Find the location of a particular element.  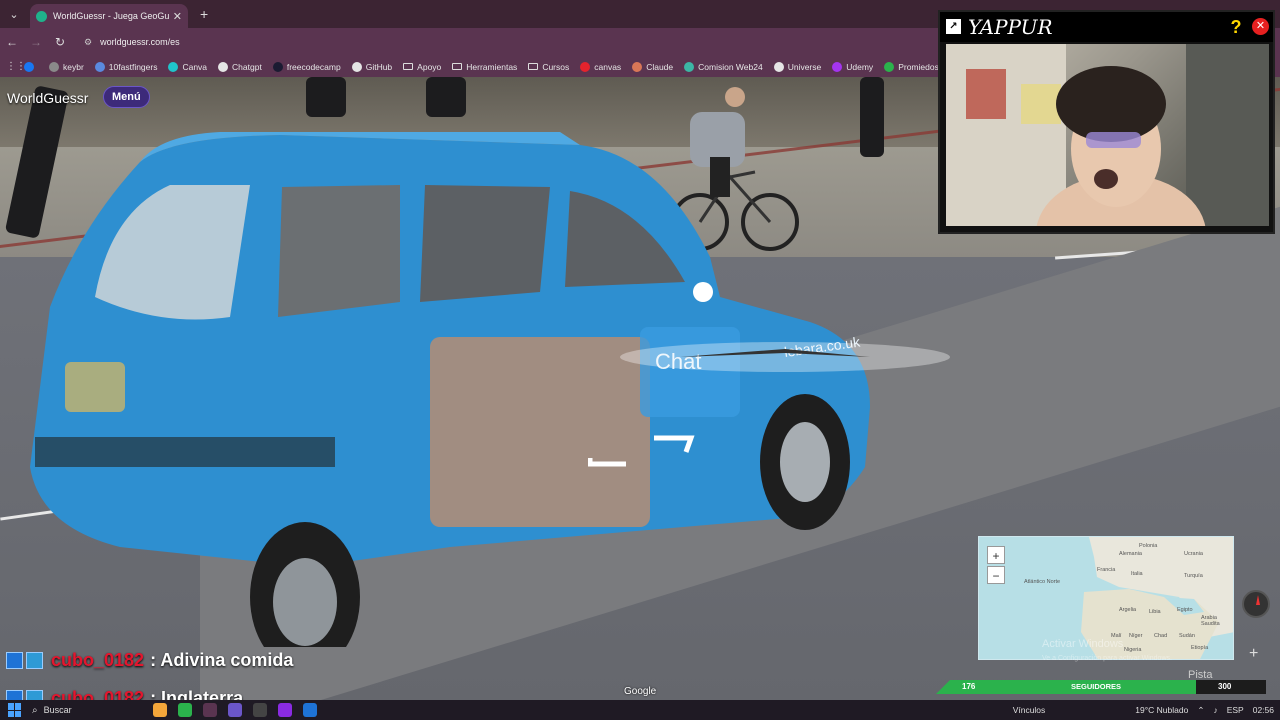

map-country-label: Arabia Saudita is located at coordinates (1210, 621).